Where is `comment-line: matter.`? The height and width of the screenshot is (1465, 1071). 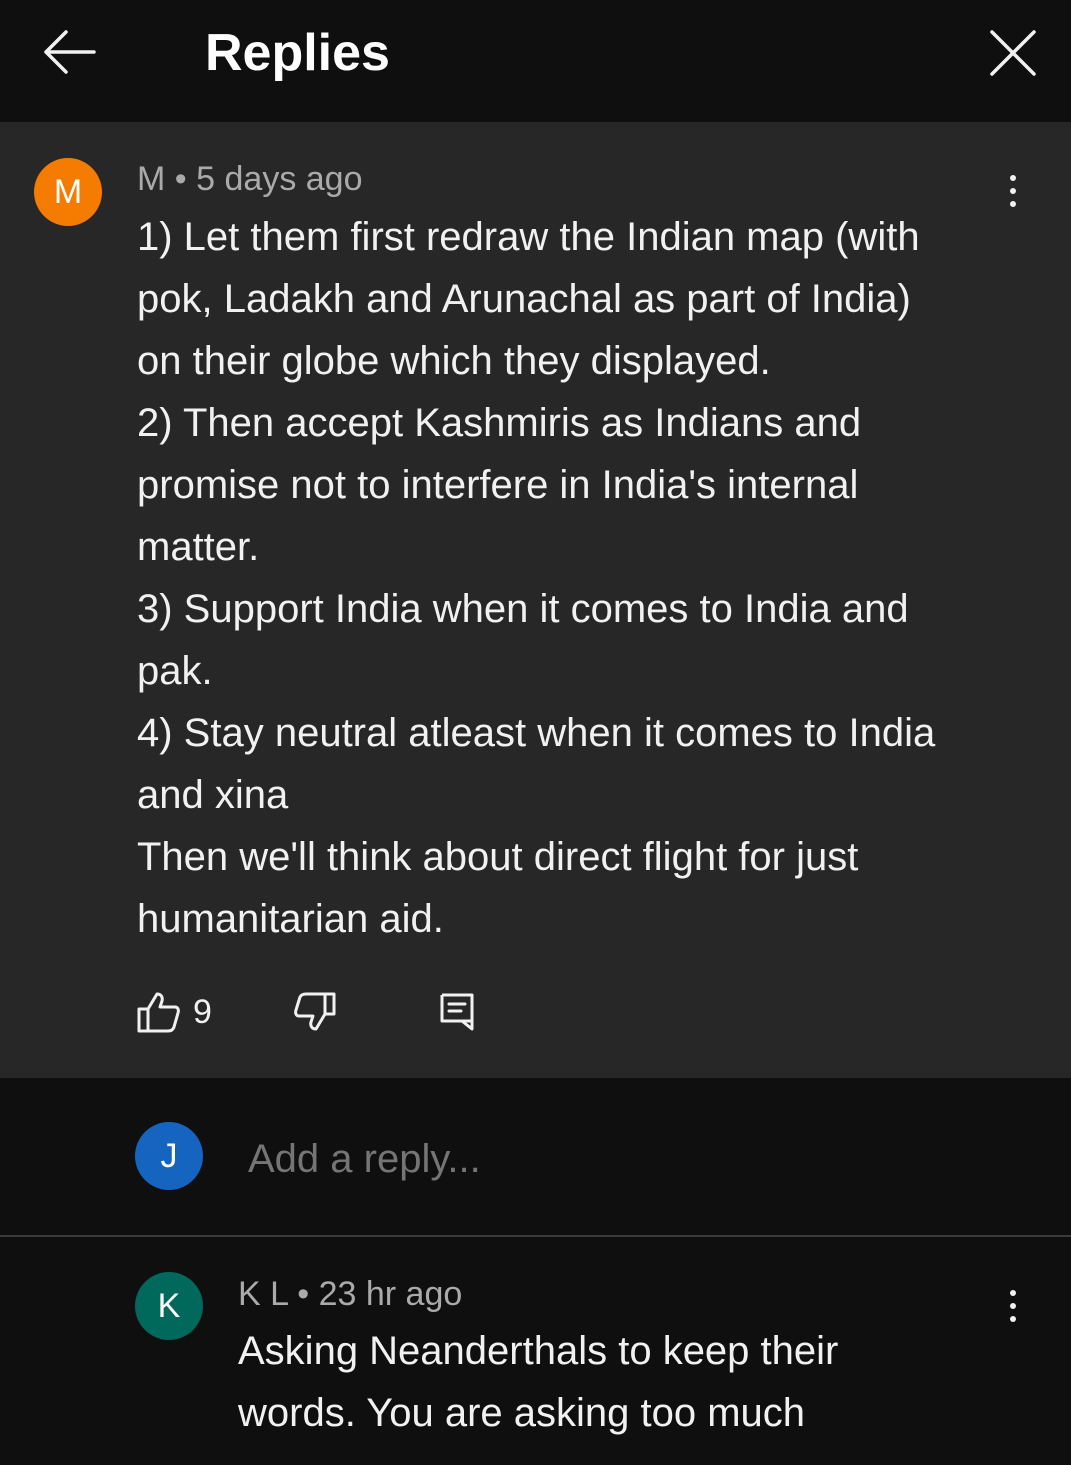
comment-line: matter. is located at coordinates (198, 547).